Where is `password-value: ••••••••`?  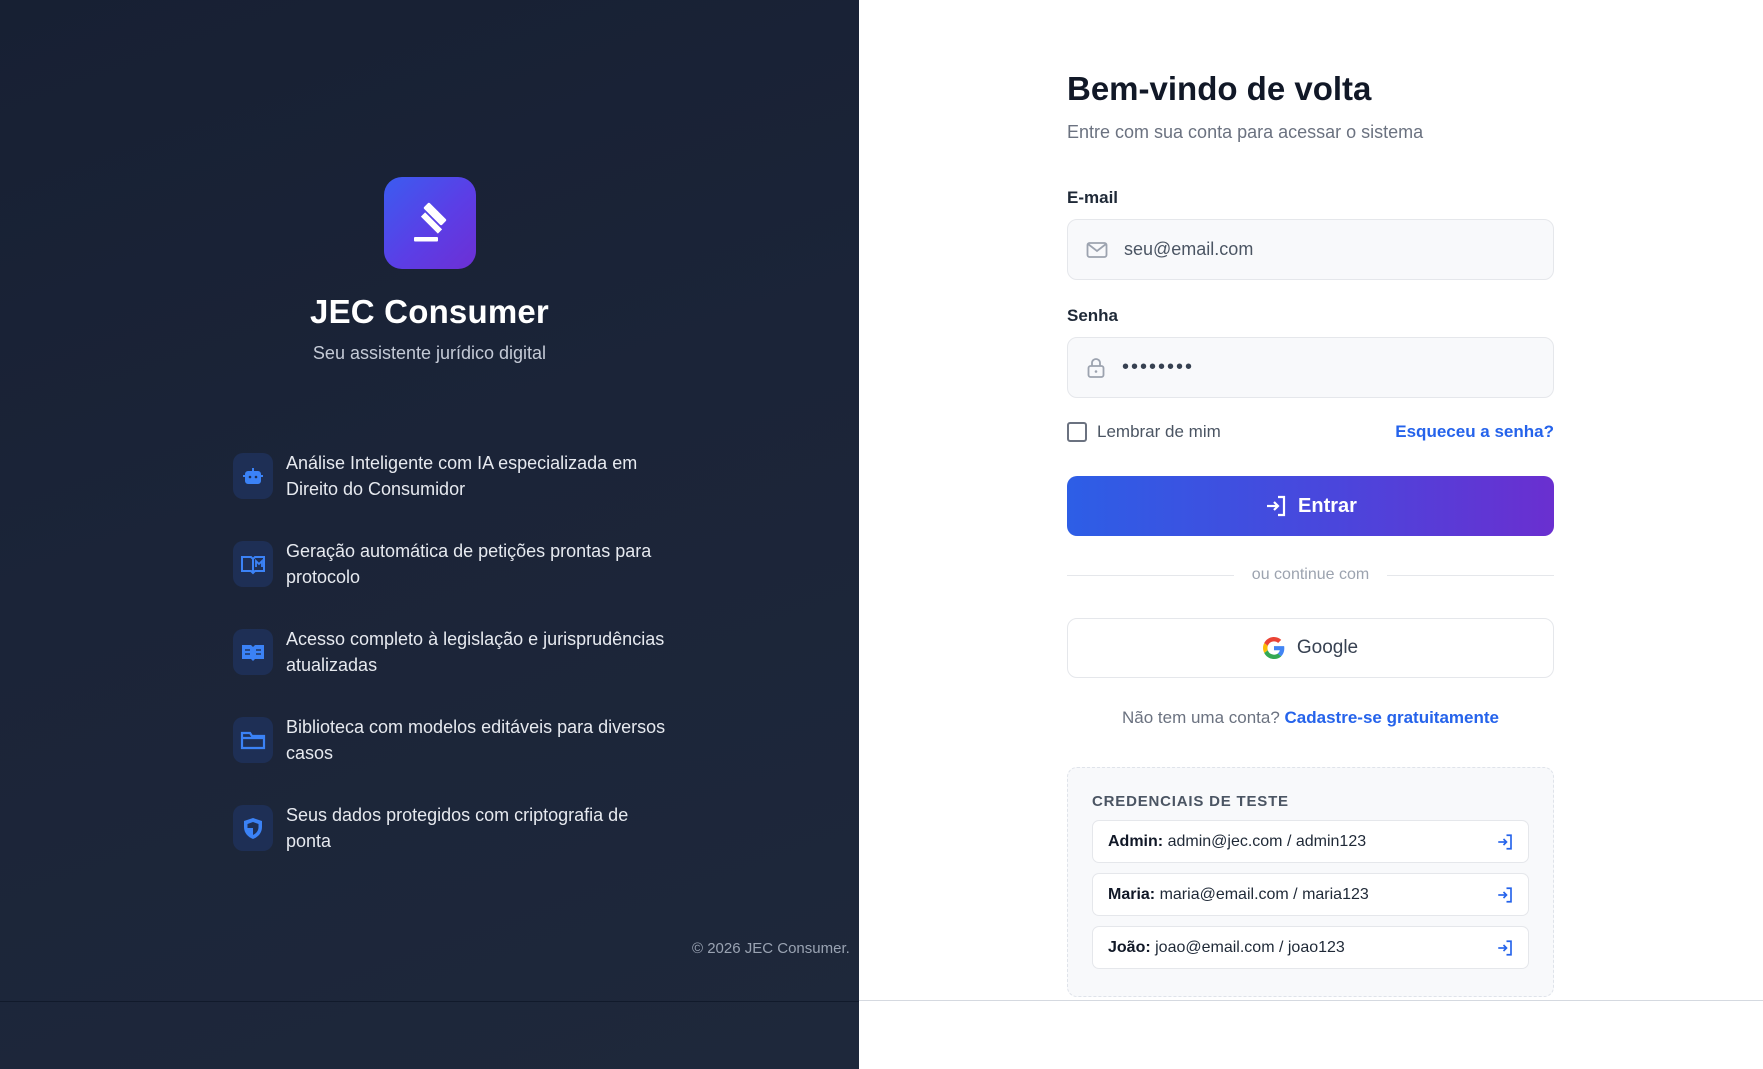
password-value: •••••••• is located at coordinates (1158, 367).